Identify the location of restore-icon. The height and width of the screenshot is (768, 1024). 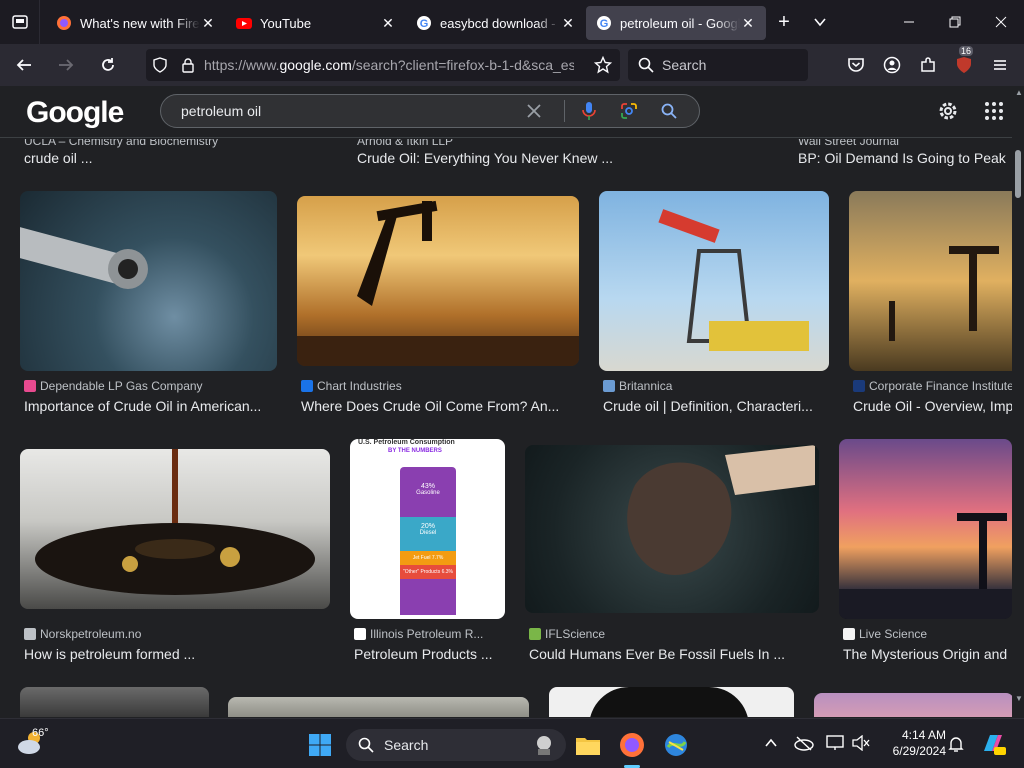
(955, 22).